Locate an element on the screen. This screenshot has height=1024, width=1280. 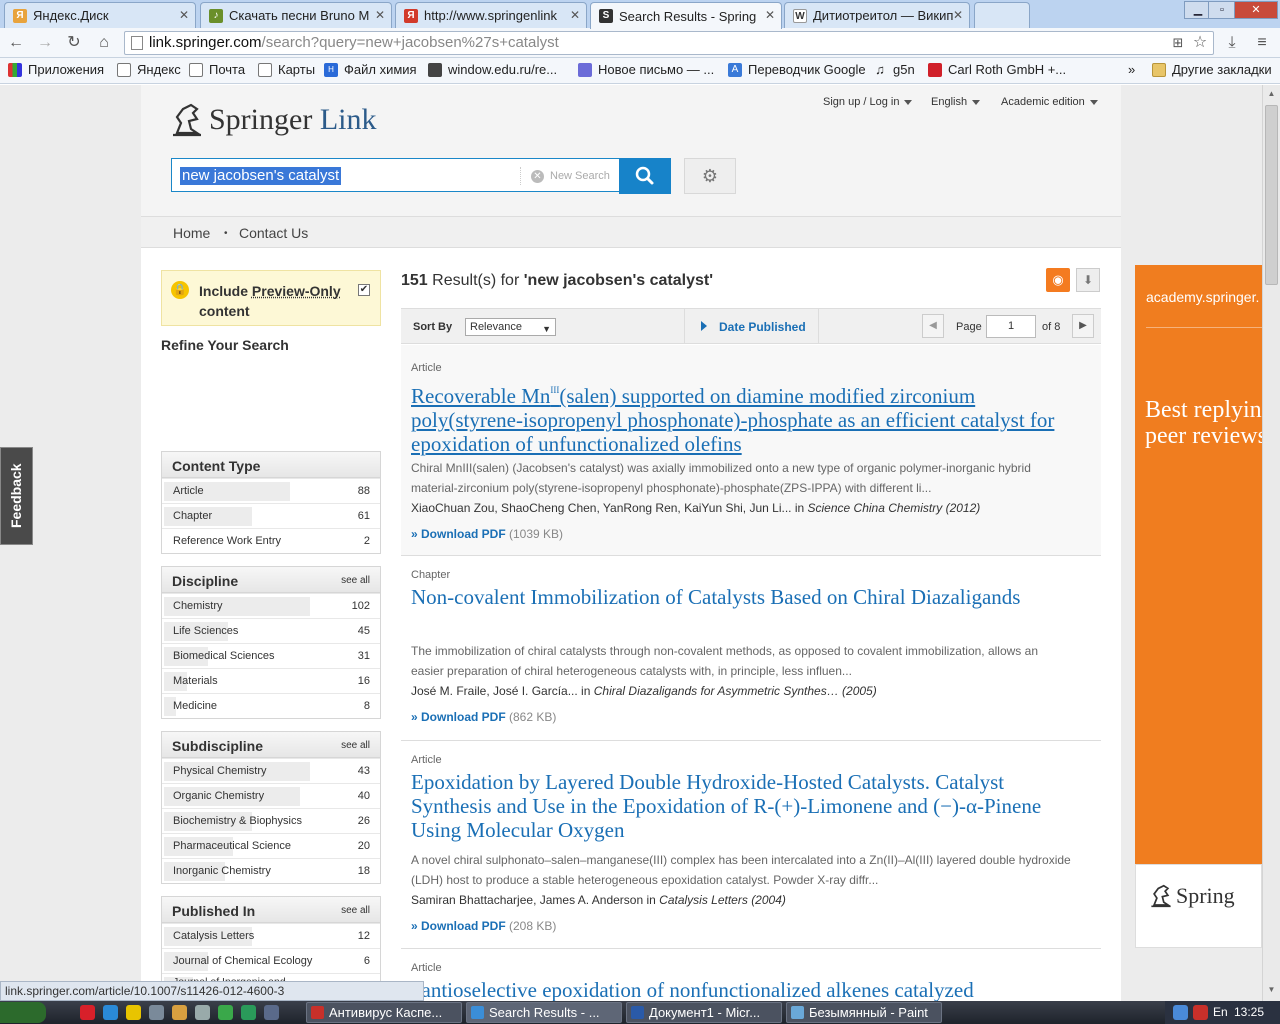
bookmark-mail: Почта is located at coordinates (217, 69).